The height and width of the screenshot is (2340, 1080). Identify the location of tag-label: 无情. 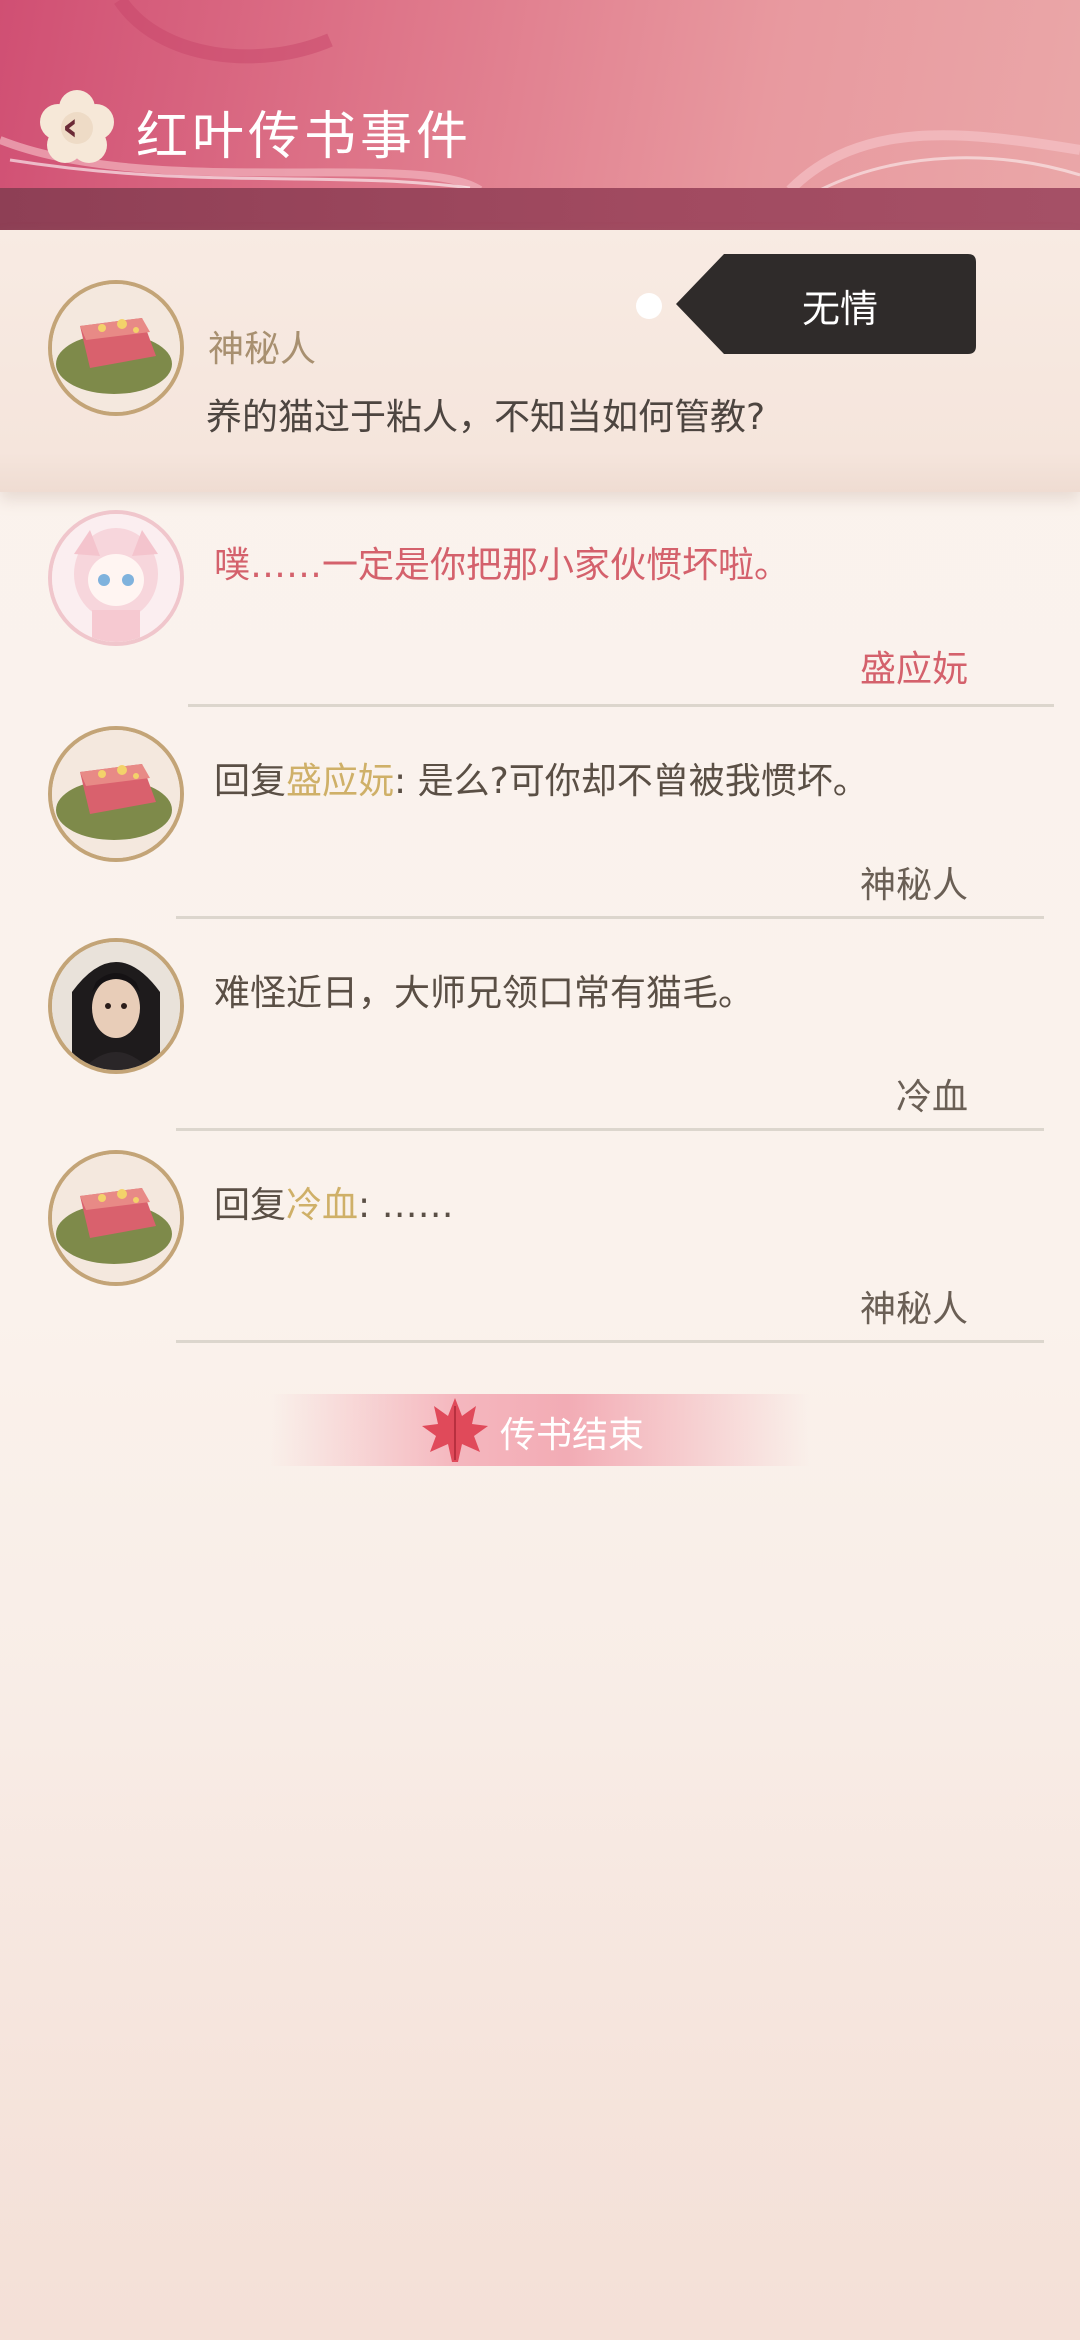
(840, 309).